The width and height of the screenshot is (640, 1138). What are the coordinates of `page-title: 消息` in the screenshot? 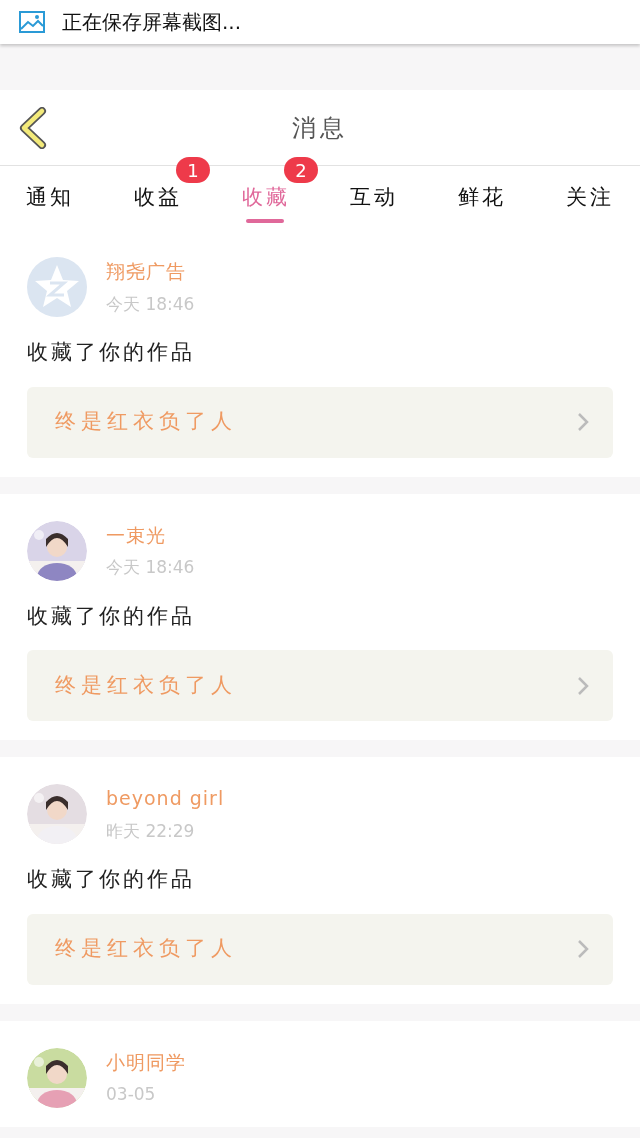 It's located at (320, 128).